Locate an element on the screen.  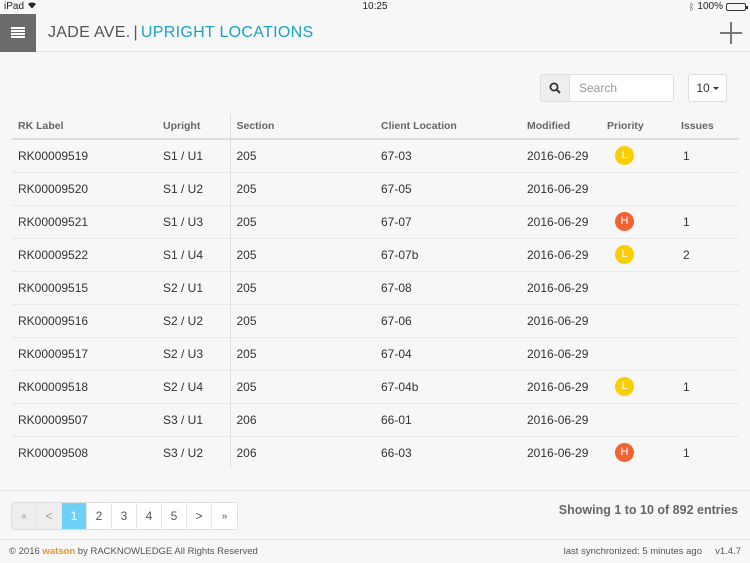
page-button-4: 4 is located at coordinates (149, 516).